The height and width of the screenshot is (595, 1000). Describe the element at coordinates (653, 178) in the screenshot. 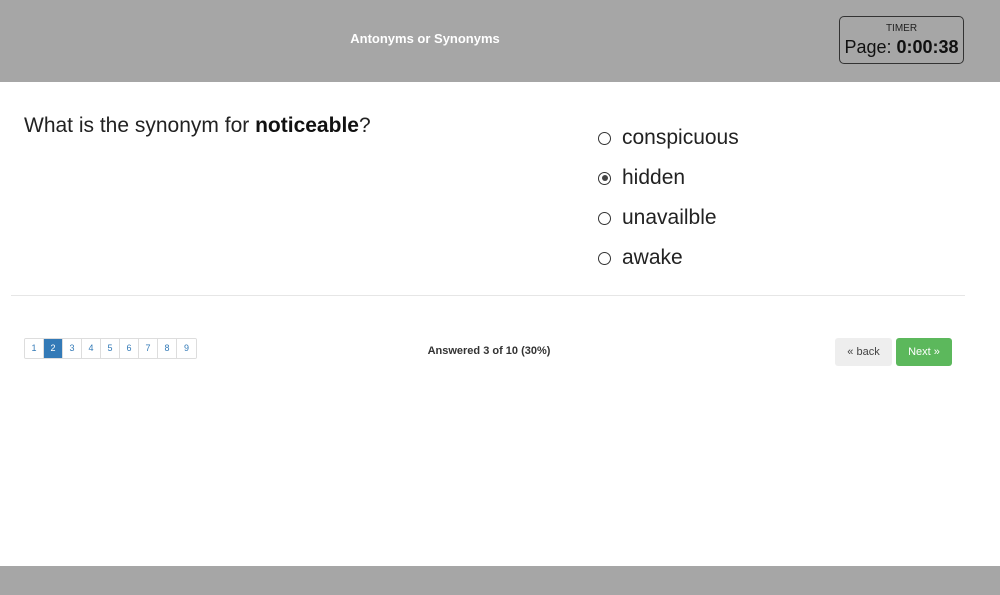

I see `answer-option-label: hidden` at that location.